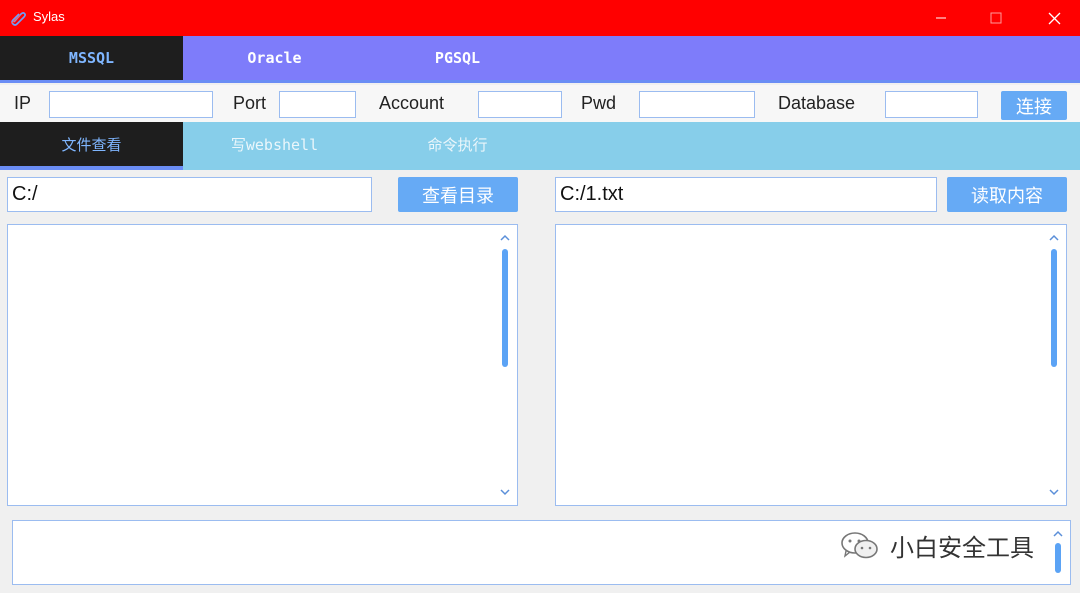 The height and width of the screenshot is (593, 1080). What do you see at coordinates (540, 81) in the screenshot?
I see `db-tab-underline` at bounding box center [540, 81].